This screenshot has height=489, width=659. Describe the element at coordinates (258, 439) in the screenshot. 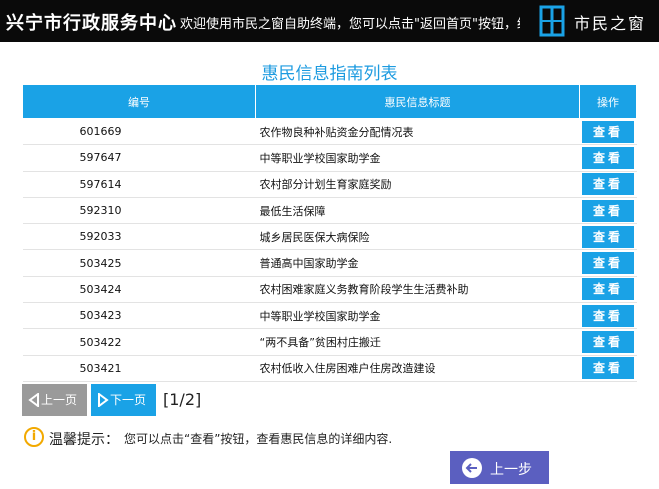

I see `tip-text: 您可以点击“查看”按钮，查看惠民信息的详细内容.` at that location.